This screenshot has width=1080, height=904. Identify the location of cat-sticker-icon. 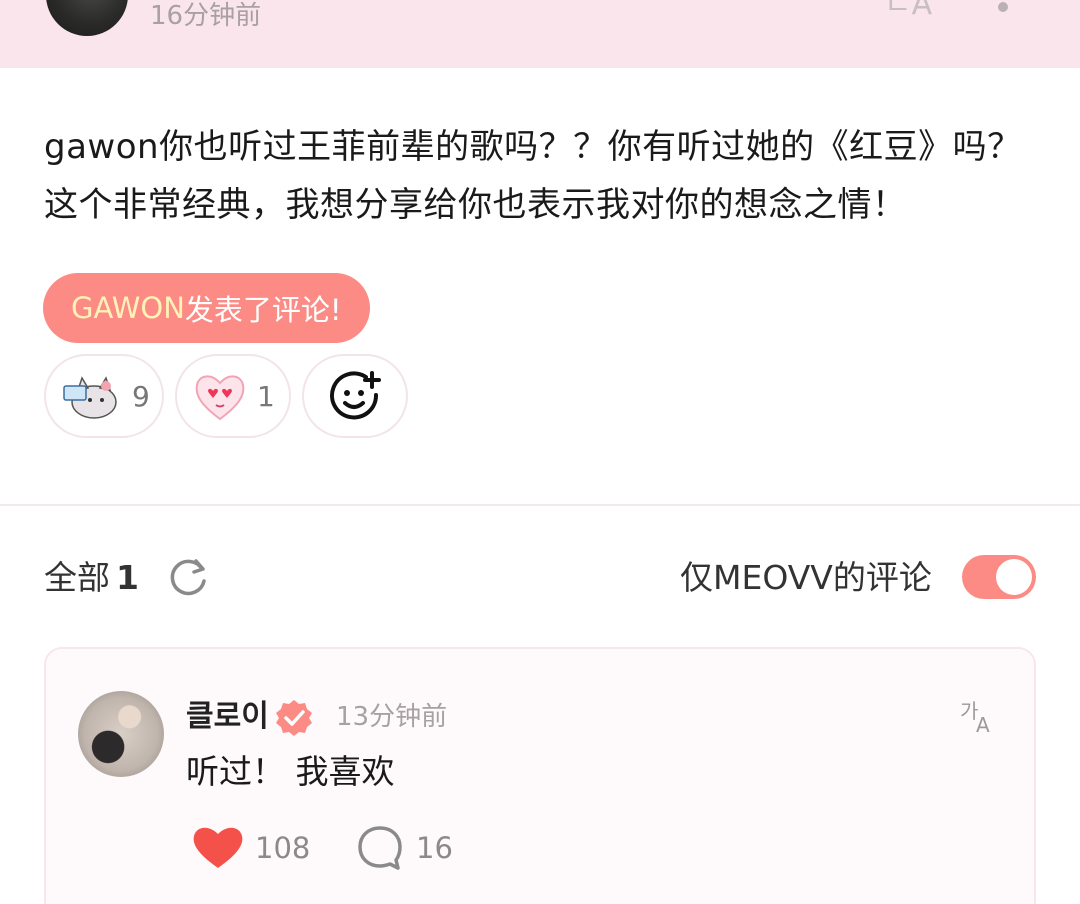
(90, 397).